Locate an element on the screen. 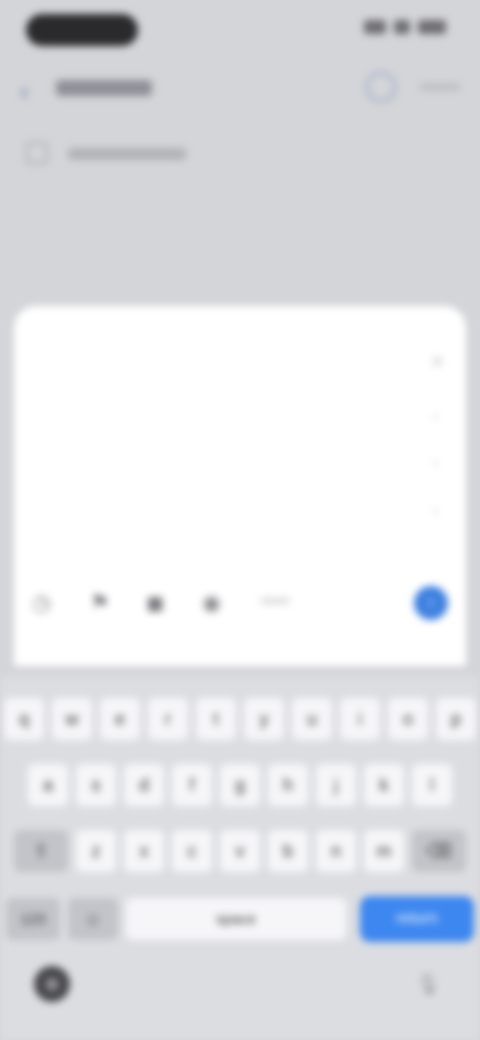  flag-icon: ⚑ is located at coordinates (100, 603).